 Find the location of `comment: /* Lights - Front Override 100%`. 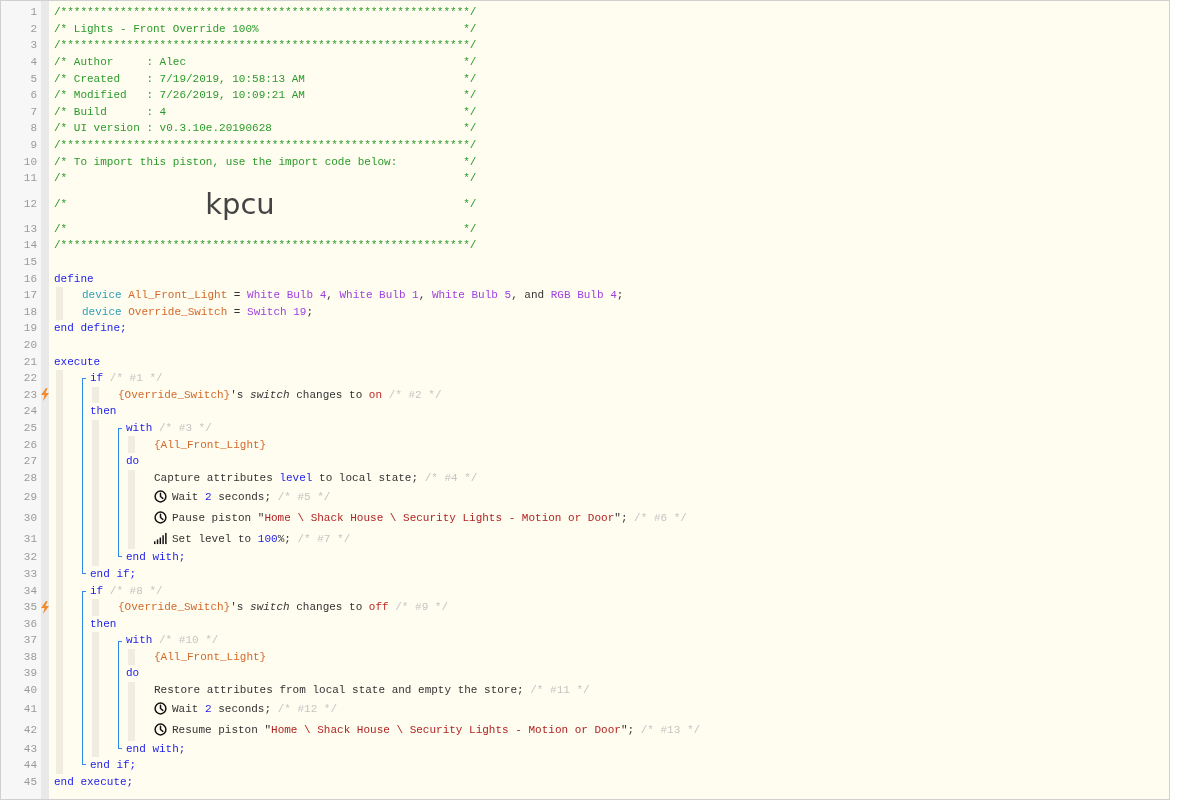

comment: /* Lights - Front Override 100% is located at coordinates (156, 28).